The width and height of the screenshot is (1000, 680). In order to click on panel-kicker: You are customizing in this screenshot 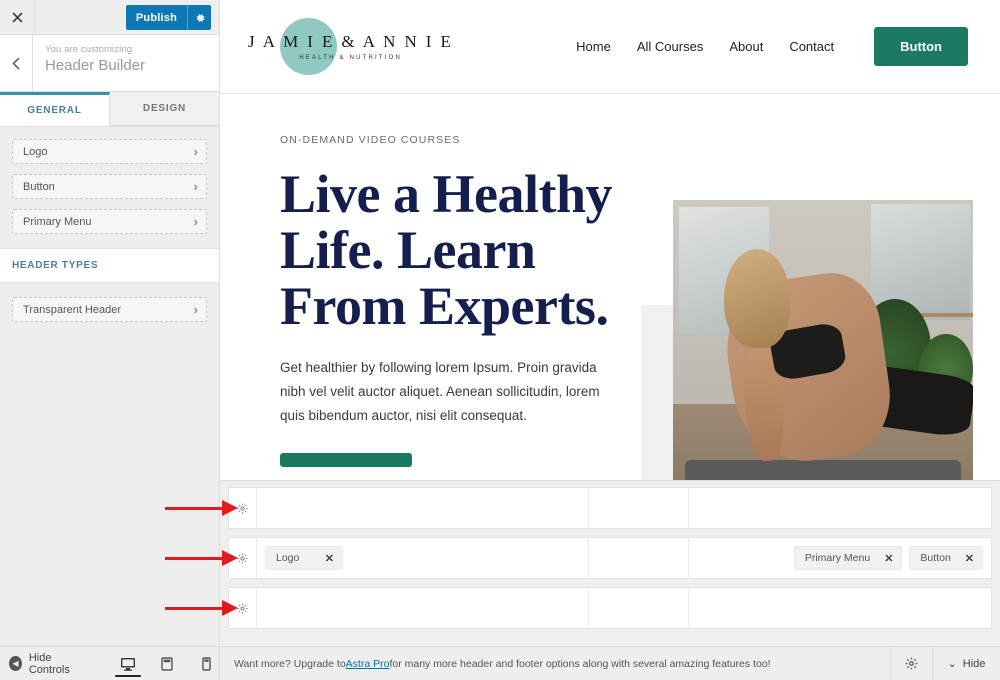, I will do `click(89, 49)`.